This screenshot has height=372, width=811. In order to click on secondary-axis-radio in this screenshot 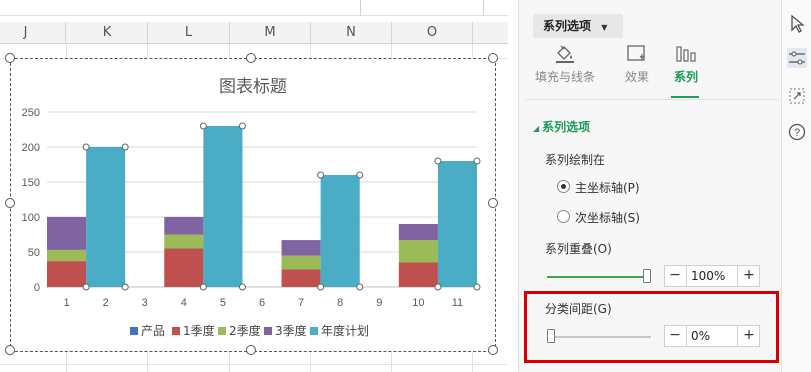, I will do `click(563, 216)`.